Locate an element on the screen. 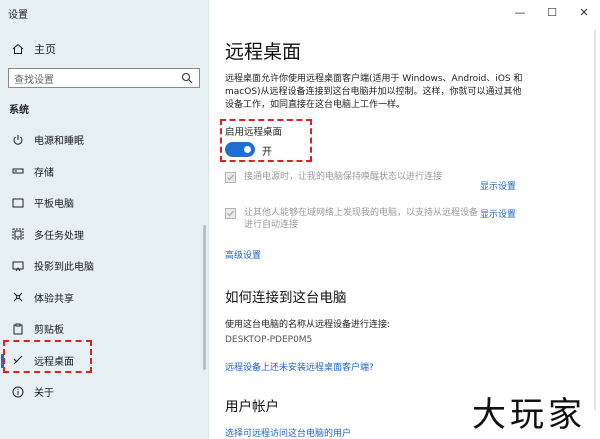 The height and width of the screenshot is (439, 600). project-icon is located at coordinates (18, 266).